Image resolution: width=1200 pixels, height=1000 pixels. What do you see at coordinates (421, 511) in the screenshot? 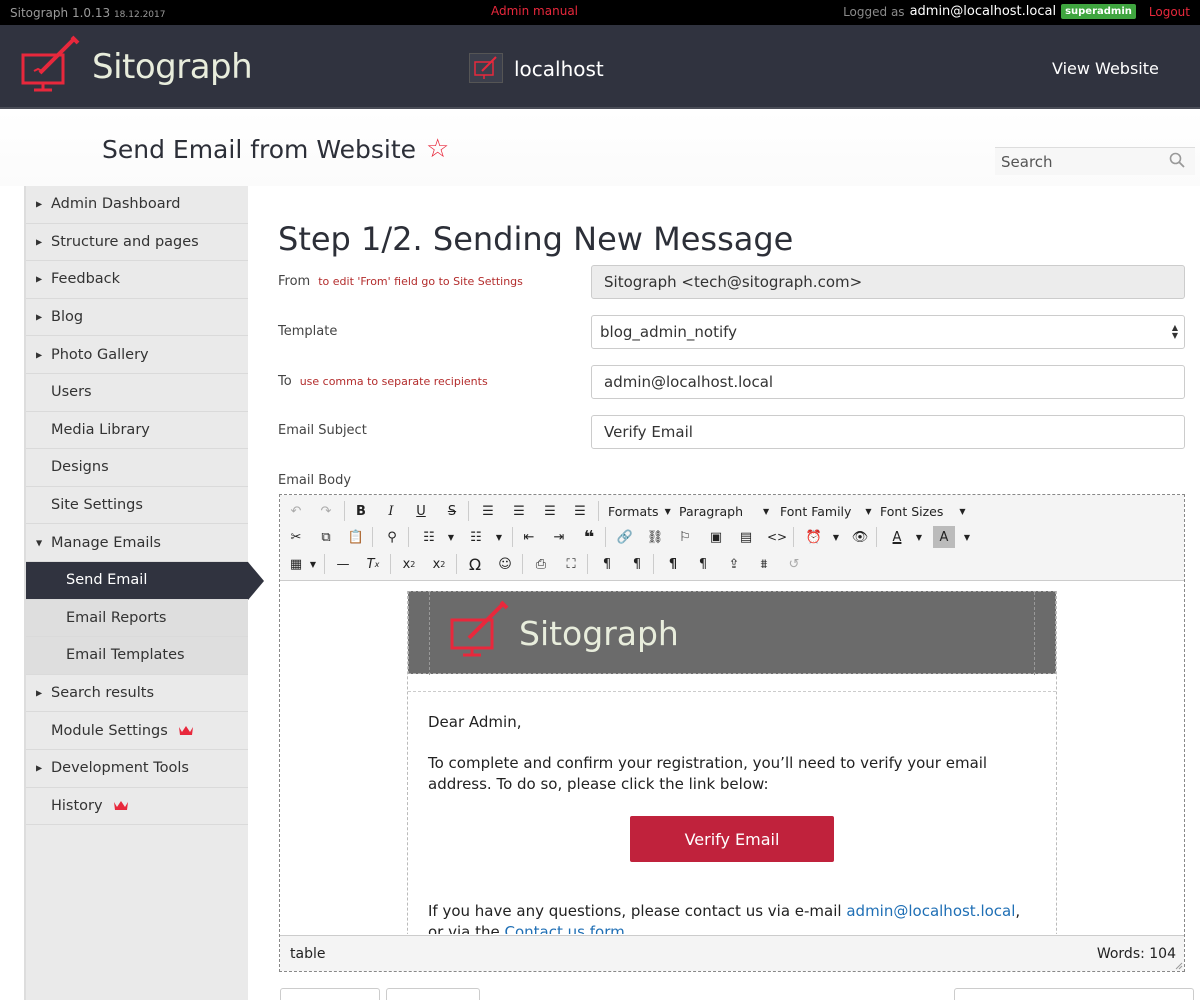
I see `underline-icon: U` at bounding box center [421, 511].